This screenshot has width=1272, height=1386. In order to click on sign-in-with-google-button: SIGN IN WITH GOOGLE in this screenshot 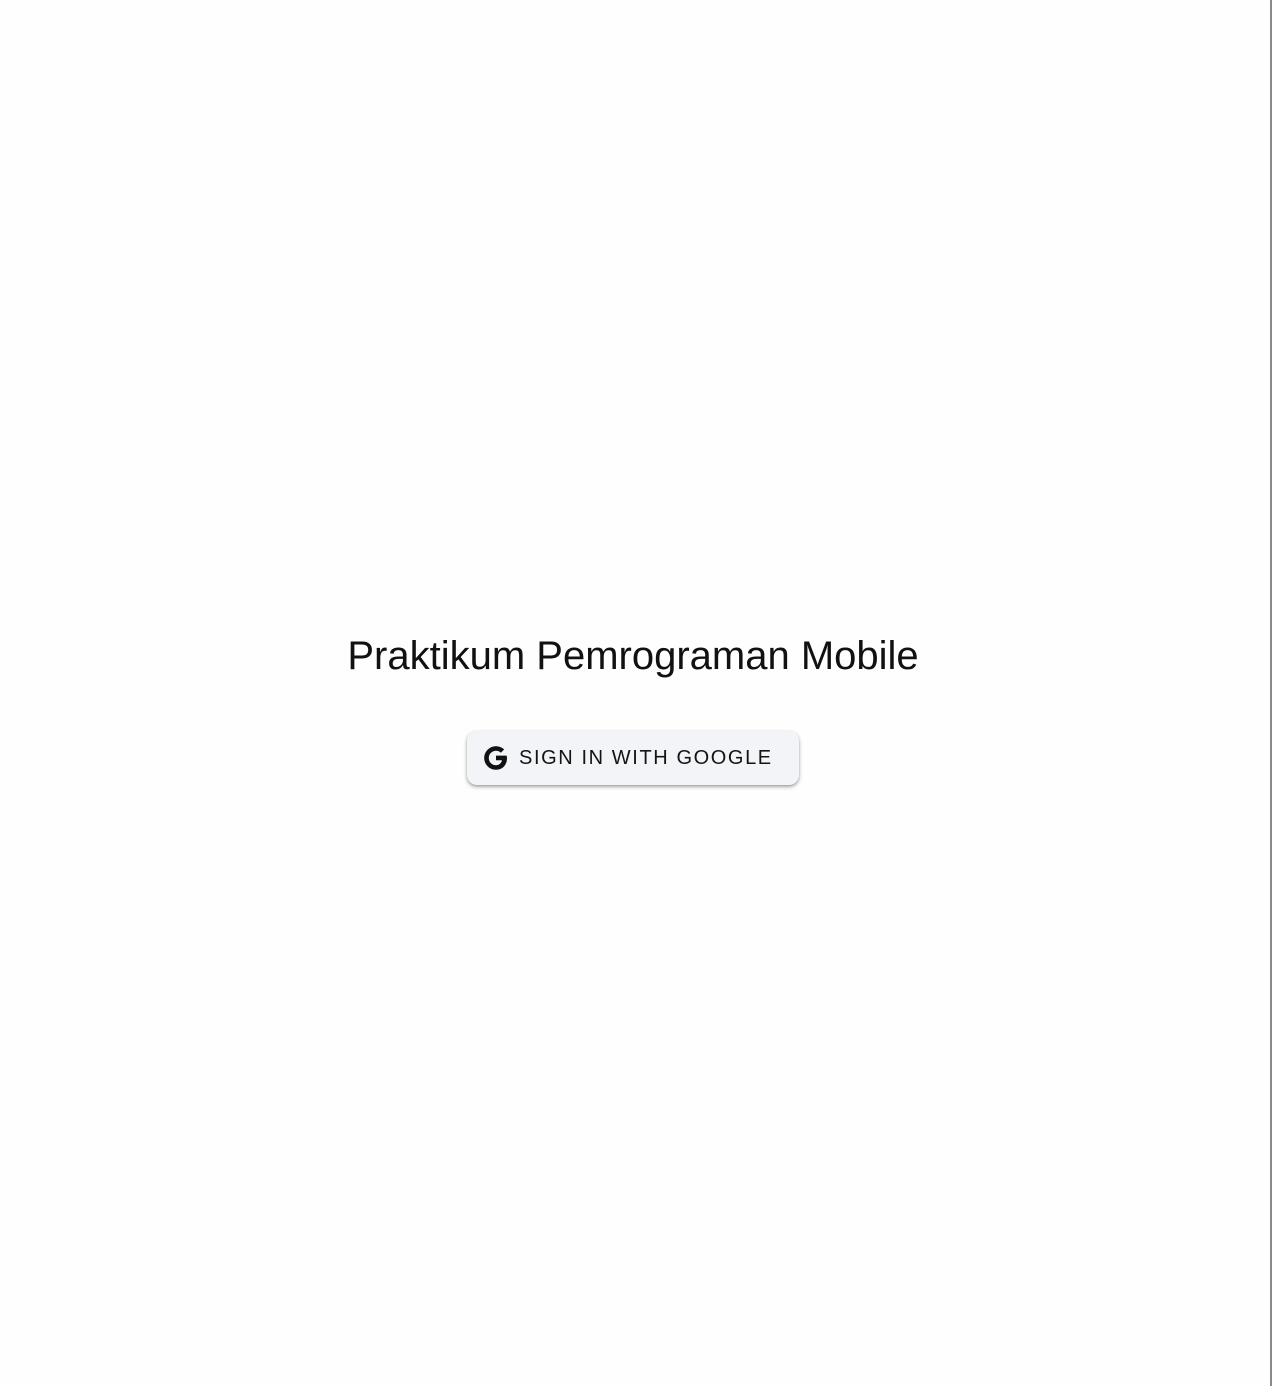, I will do `click(633, 758)`.